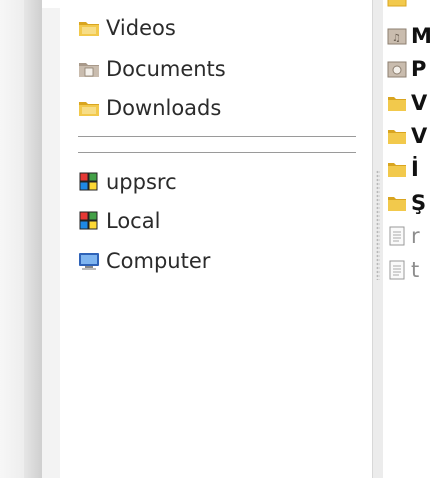  Describe the element at coordinates (21, 239) in the screenshot. I see `window-left-frame` at that location.